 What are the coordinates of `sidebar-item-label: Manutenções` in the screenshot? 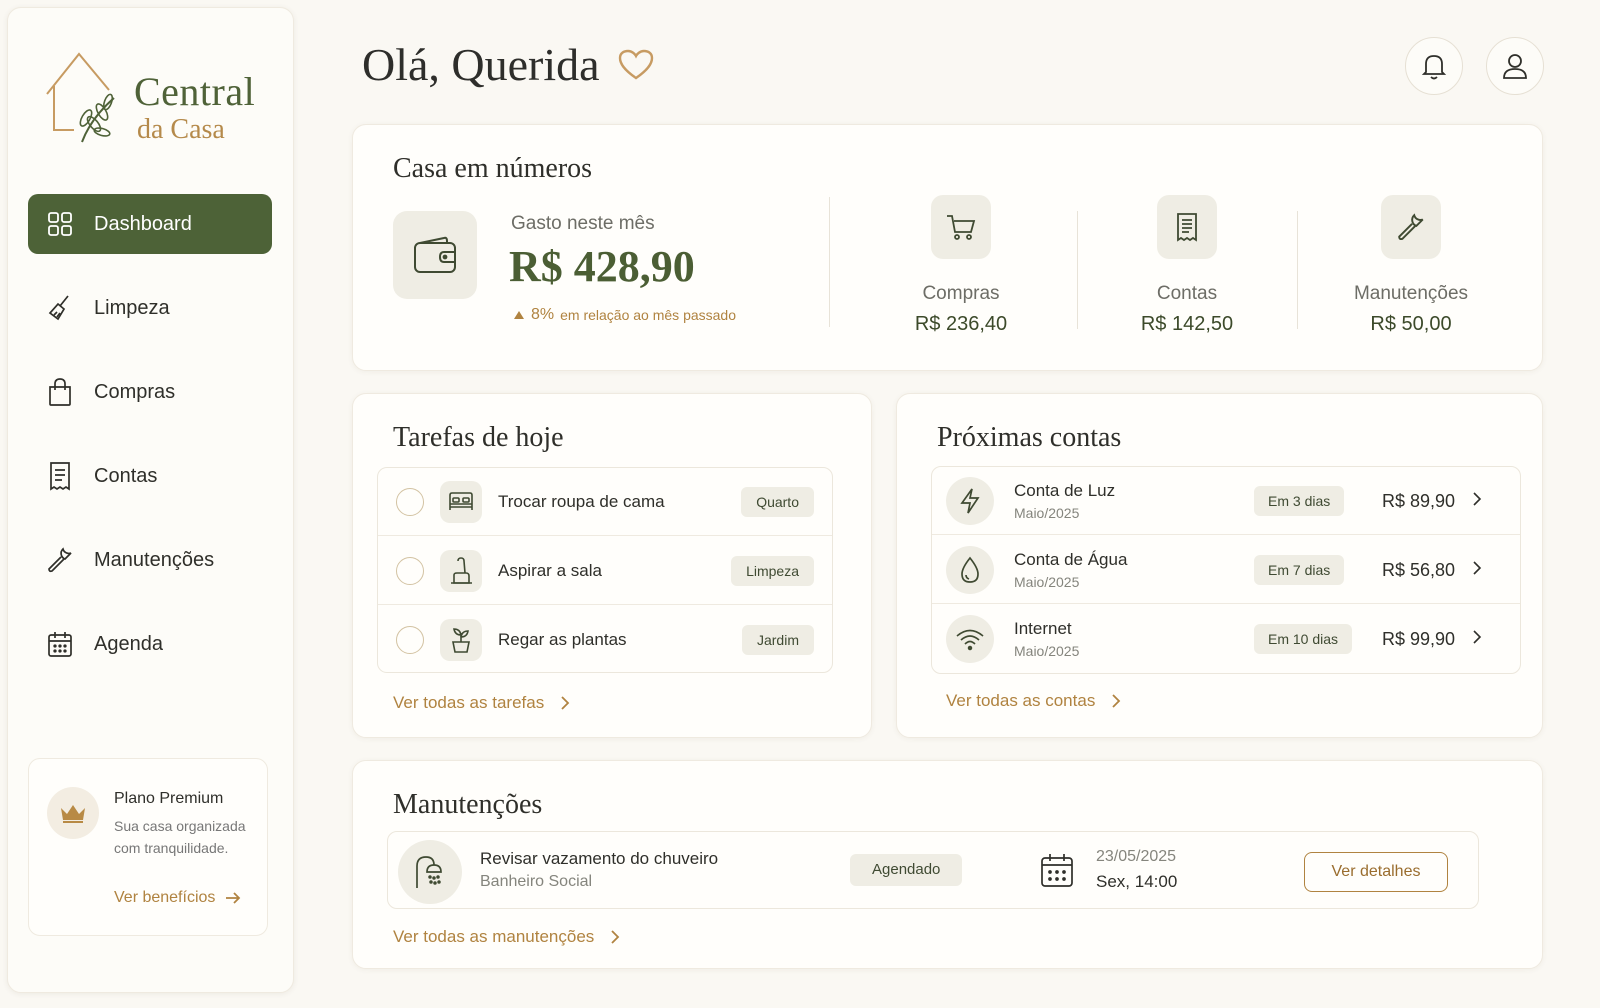 It's located at (154, 559).